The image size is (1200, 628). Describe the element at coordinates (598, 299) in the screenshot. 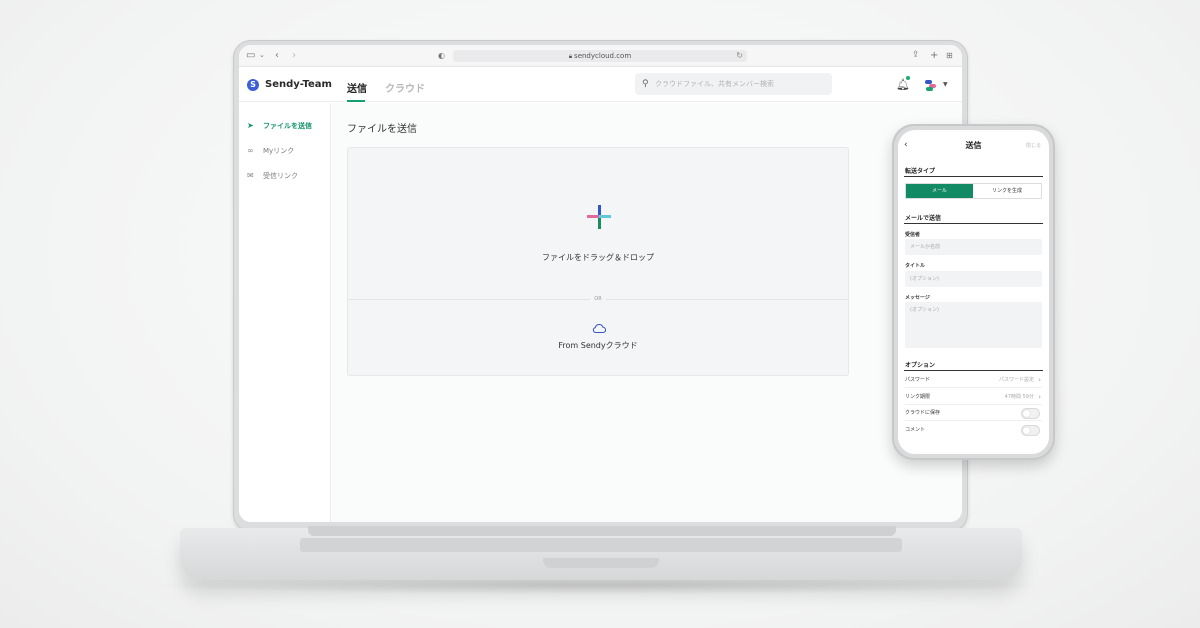

I see `or-separator: OR` at that location.